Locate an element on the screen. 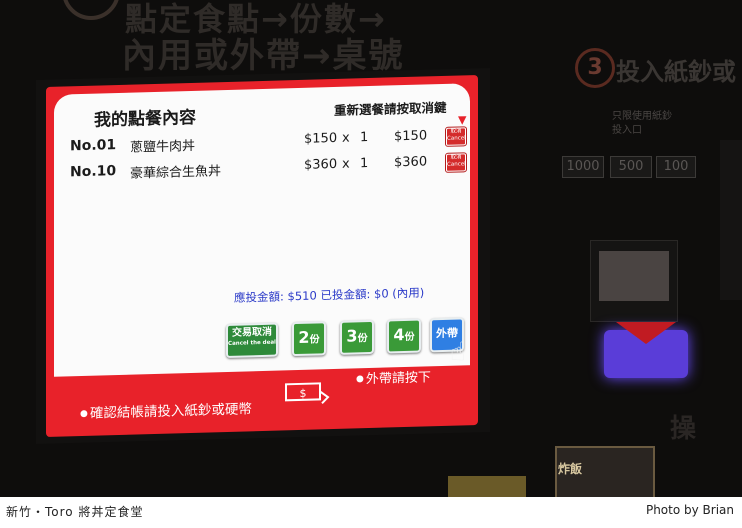 This screenshot has width=742, height=528. signage-step-3: 投入紙鈔或 is located at coordinates (676, 72).